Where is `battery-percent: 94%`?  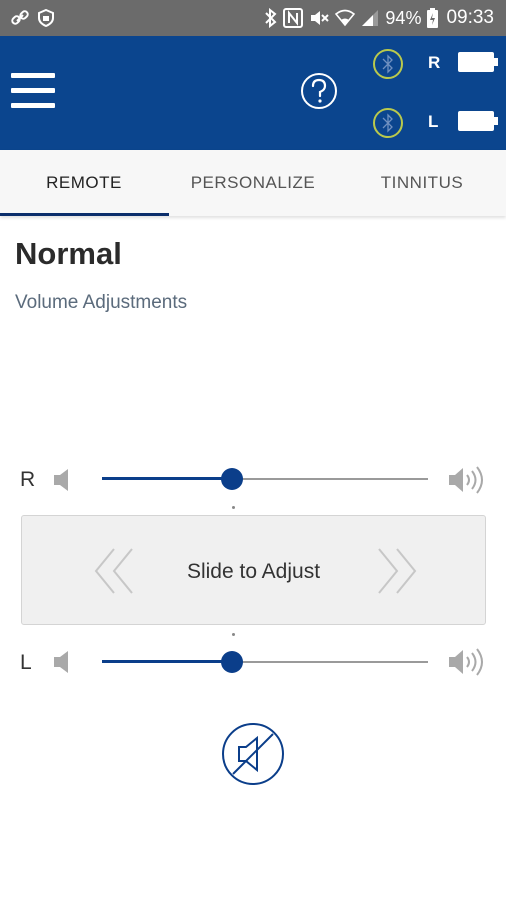
battery-percent: 94% is located at coordinates (403, 17).